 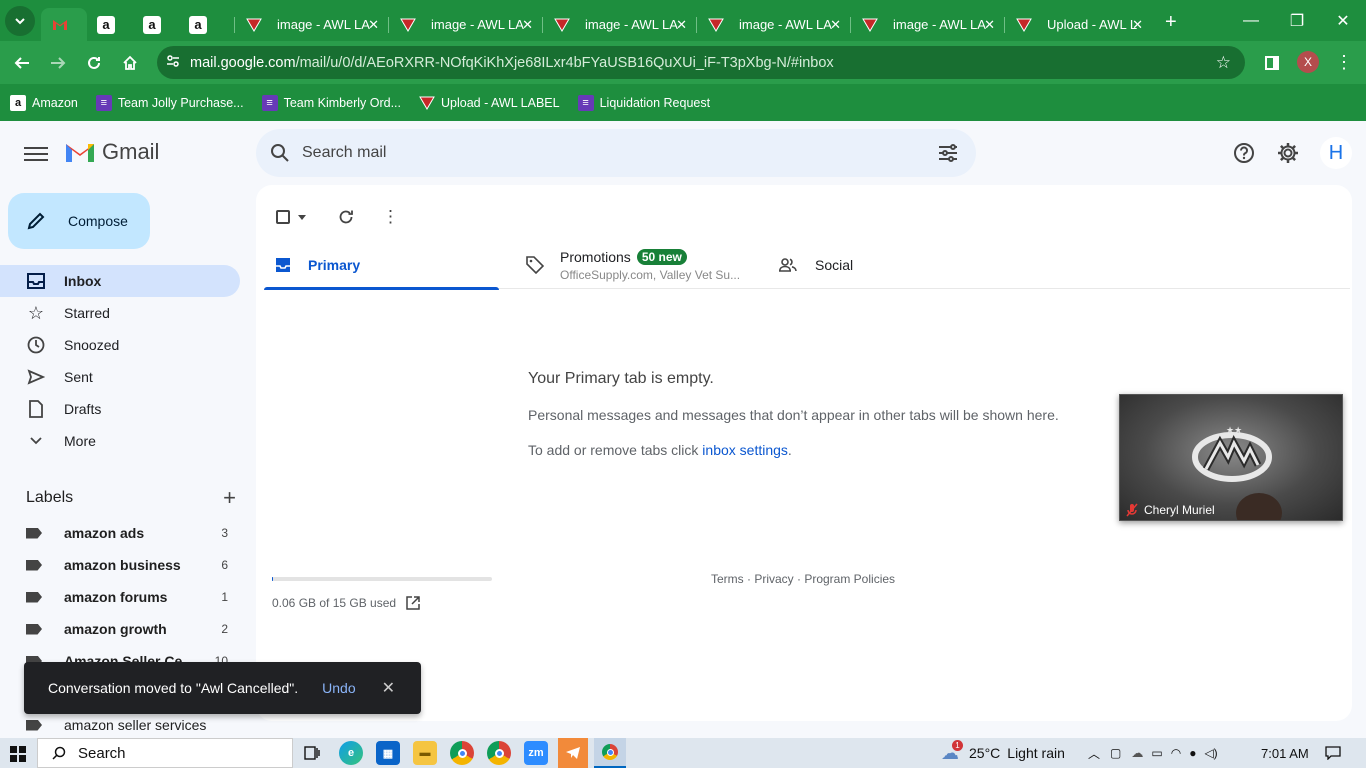 I want to click on browser-tab-gmail, so click(x=64, y=24).